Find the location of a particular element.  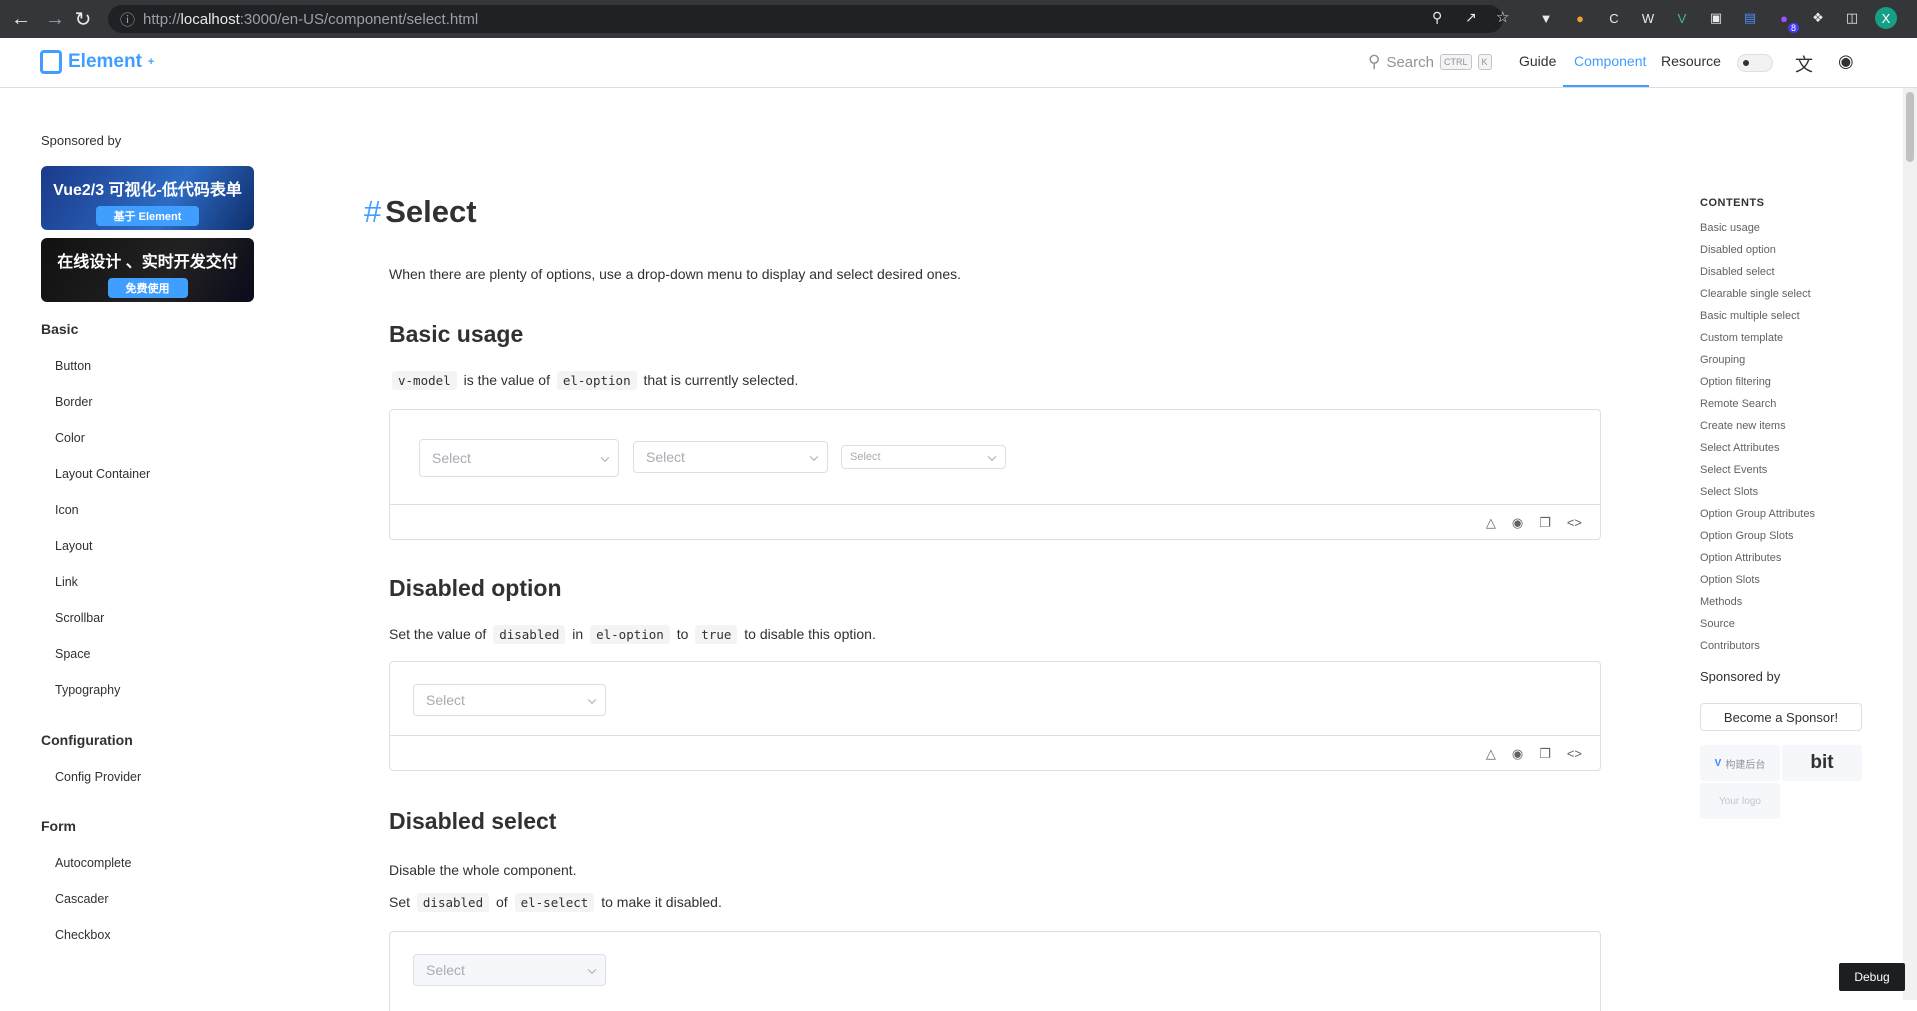

toc-item: Option Group Attributes is located at coordinates (1757, 514).